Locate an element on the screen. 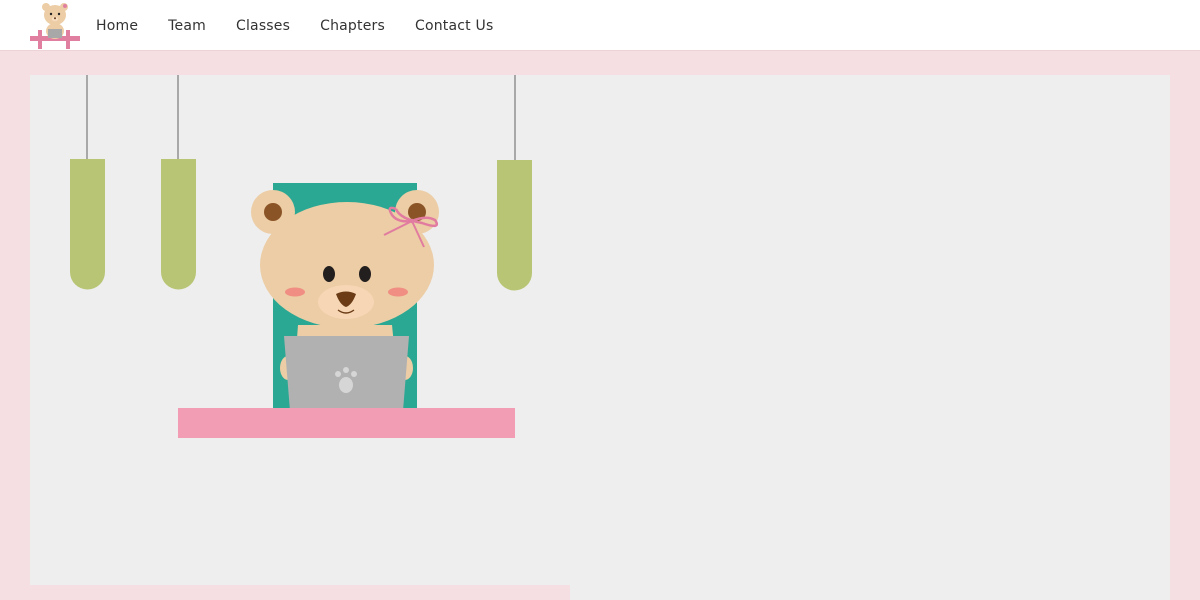  nav-contact-link: Contact Us is located at coordinates (454, 26).